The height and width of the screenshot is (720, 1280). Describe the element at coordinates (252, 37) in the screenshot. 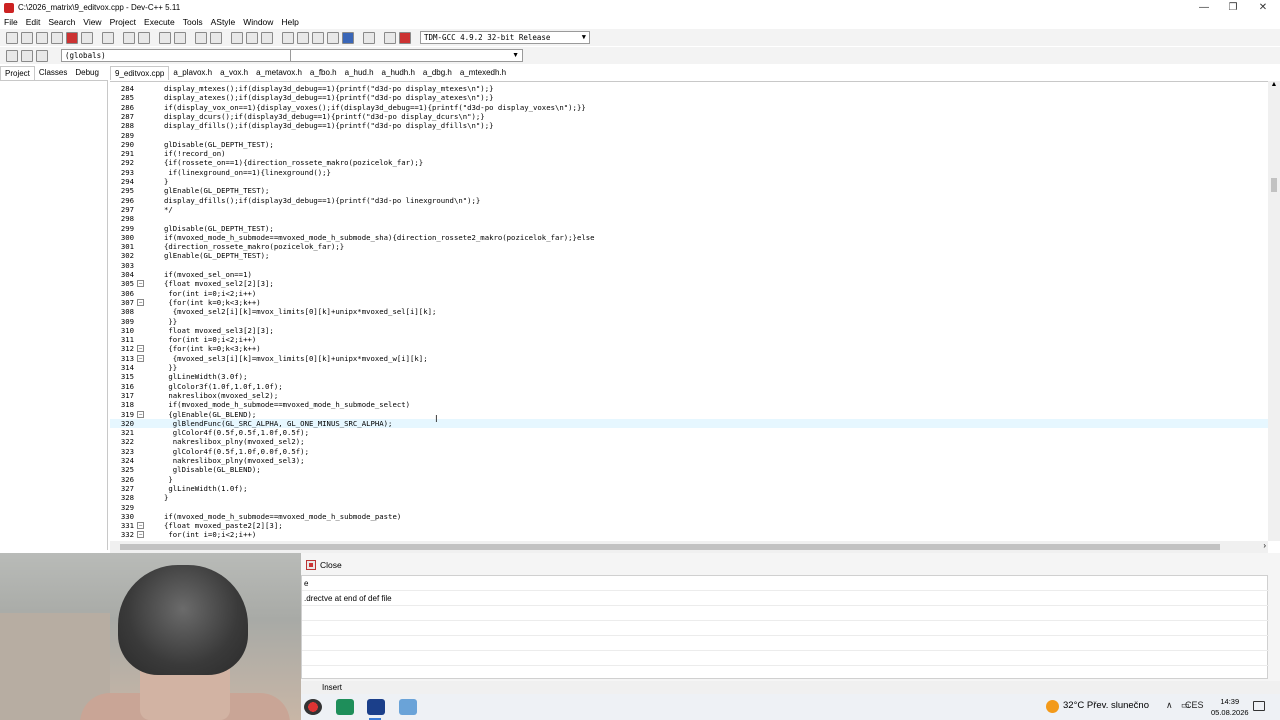

I see `bookmark-icon` at that location.